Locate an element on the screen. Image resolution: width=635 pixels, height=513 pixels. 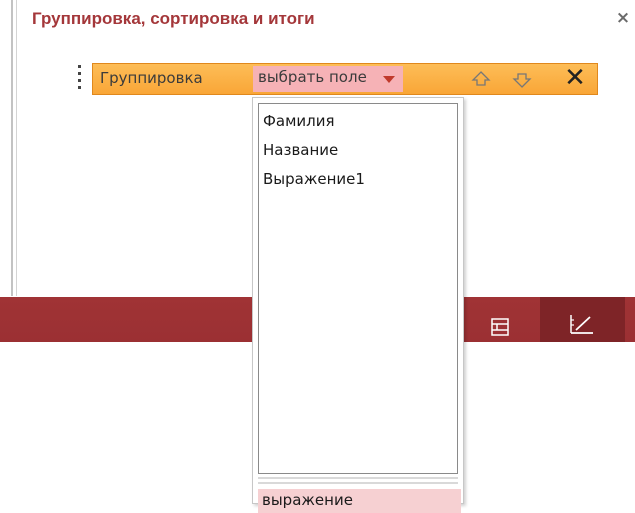
list-item: Выражение1 is located at coordinates (314, 179).